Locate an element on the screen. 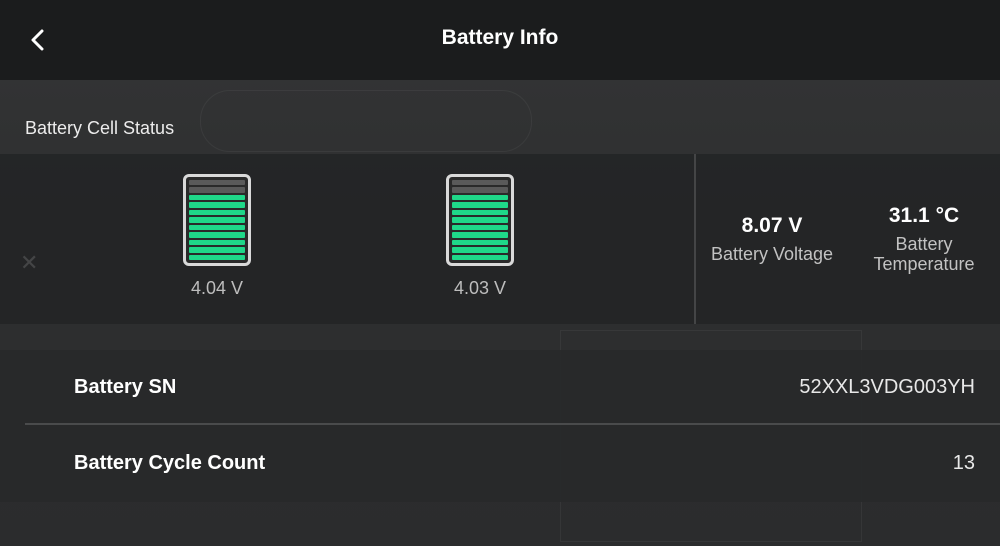  cell-voltage-1: 4.04 V is located at coordinates (217, 288).